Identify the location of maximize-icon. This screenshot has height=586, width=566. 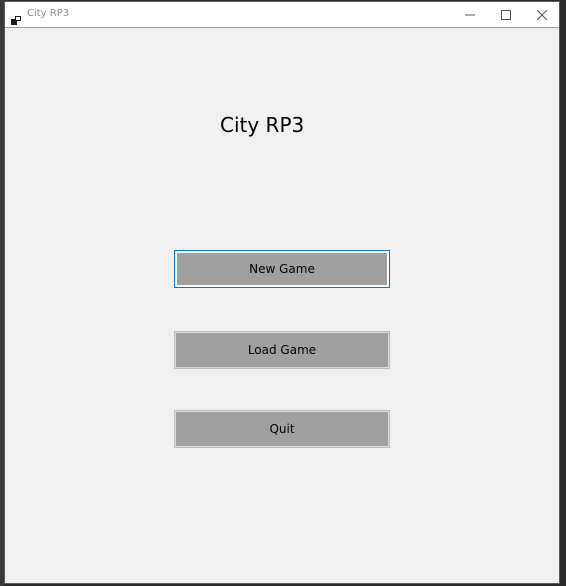
(506, 14).